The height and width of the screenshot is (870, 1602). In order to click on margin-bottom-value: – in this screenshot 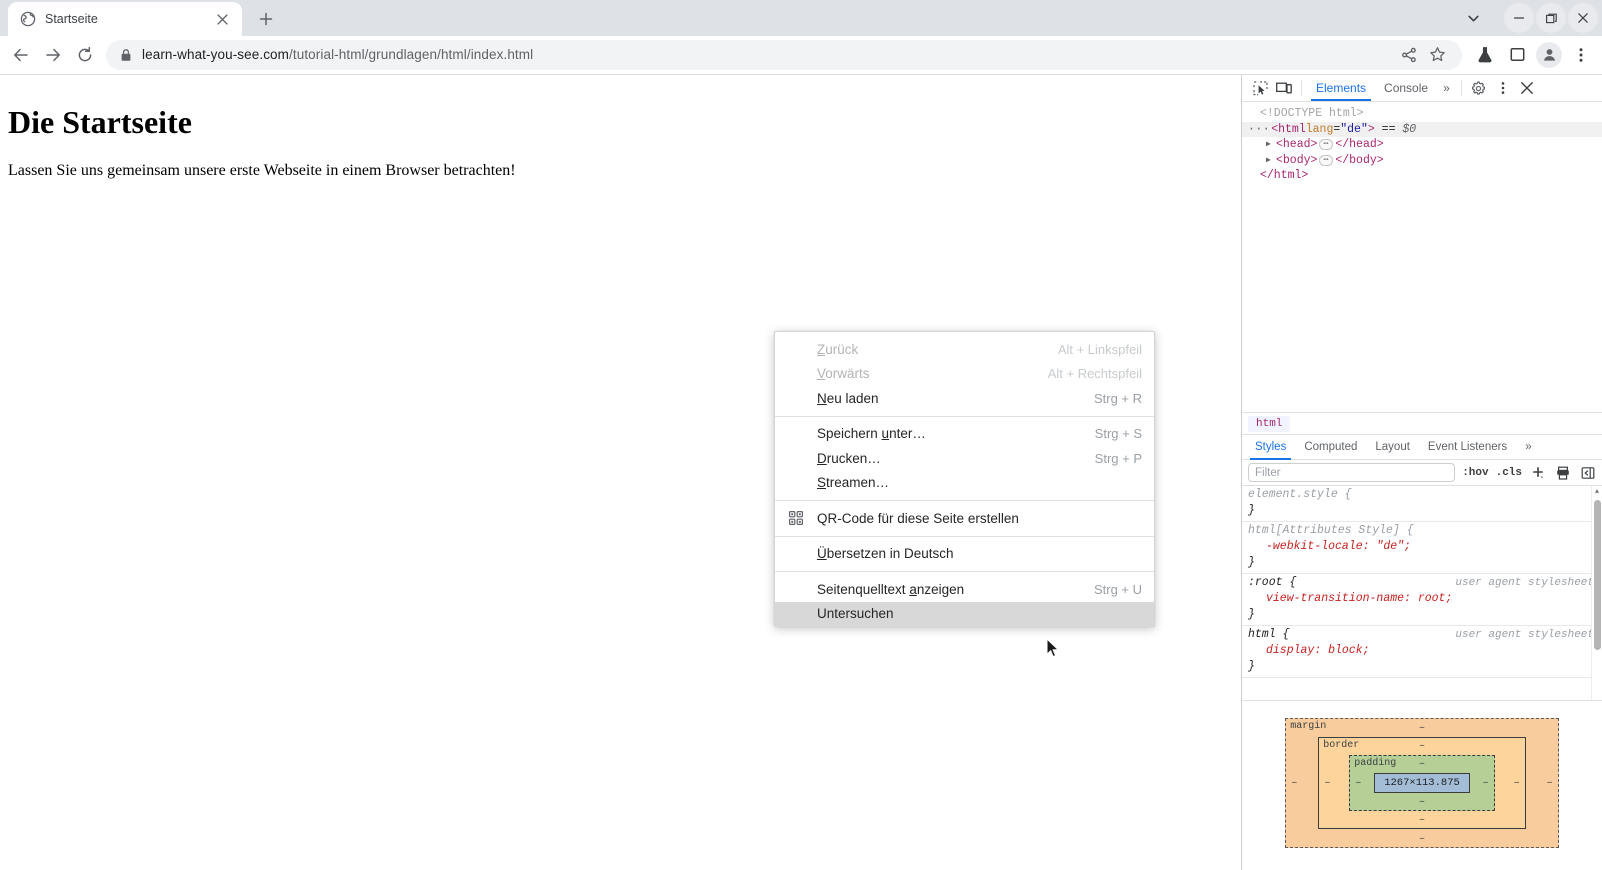, I will do `click(1422, 839)`.